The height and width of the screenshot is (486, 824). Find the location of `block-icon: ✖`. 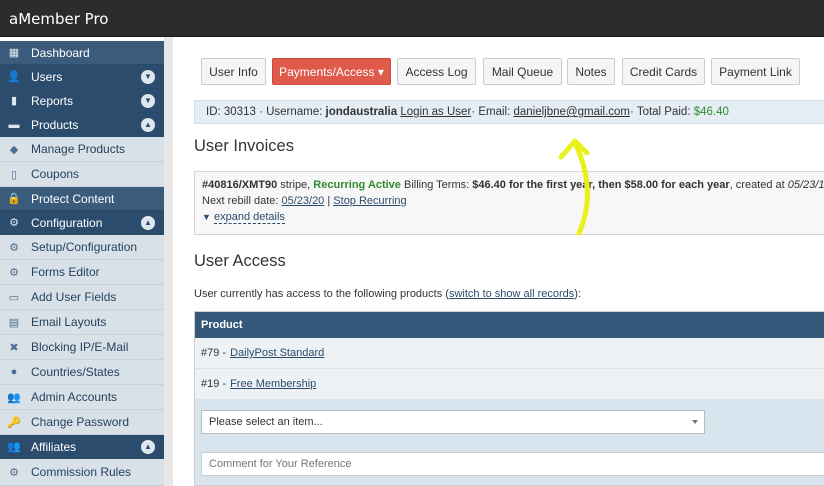

block-icon: ✖ is located at coordinates (14, 347).